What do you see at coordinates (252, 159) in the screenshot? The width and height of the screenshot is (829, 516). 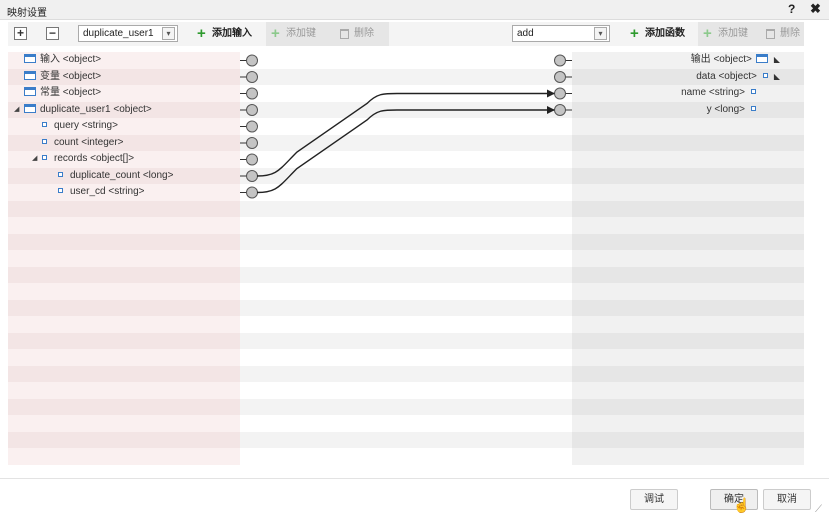 I see `source-connector-records` at bounding box center [252, 159].